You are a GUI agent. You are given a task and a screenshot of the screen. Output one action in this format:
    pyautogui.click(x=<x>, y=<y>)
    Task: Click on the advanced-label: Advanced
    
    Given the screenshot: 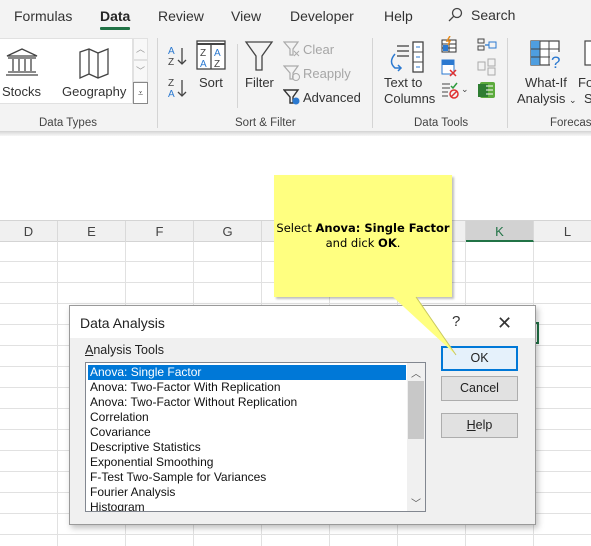 What is the action you would take?
    pyautogui.click(x=332, y=97)
    